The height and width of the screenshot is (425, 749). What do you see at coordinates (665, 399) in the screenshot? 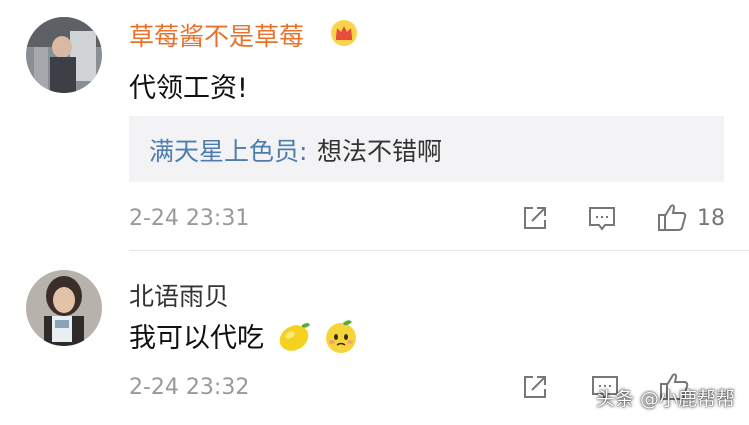
I see `watermark: 头条 @小鹿帮帮` at bounding box center [665, 399].